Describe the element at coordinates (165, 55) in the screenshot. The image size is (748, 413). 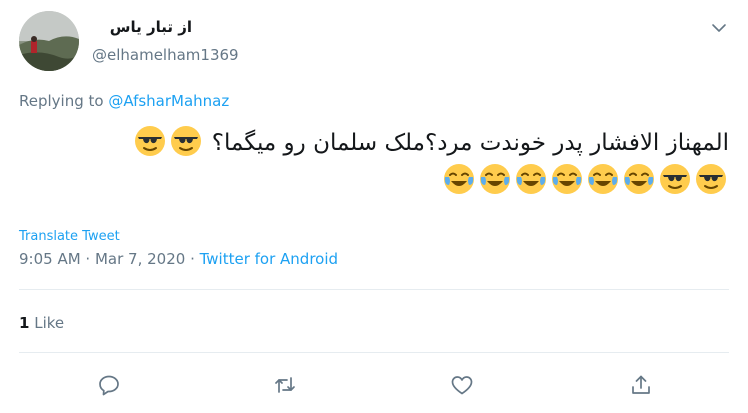
I see `user-handle: @elhamelham1369` at that location.